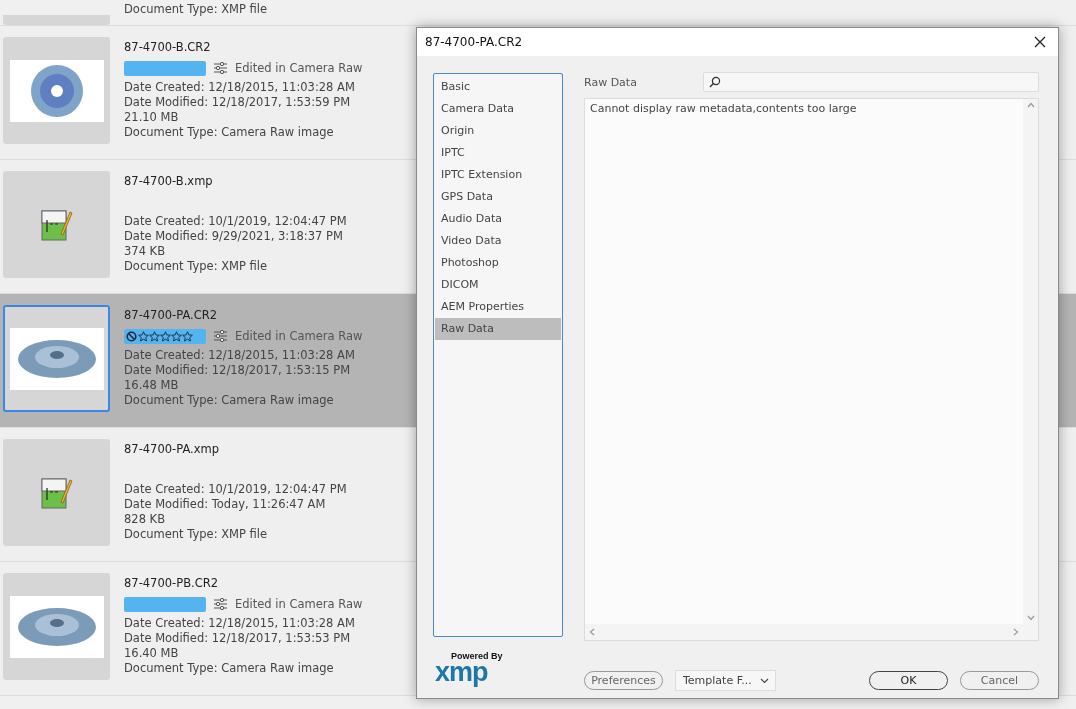 This screenshot has height=709, width=1076. I want to click on category-item: Basic, so click(498, 87).